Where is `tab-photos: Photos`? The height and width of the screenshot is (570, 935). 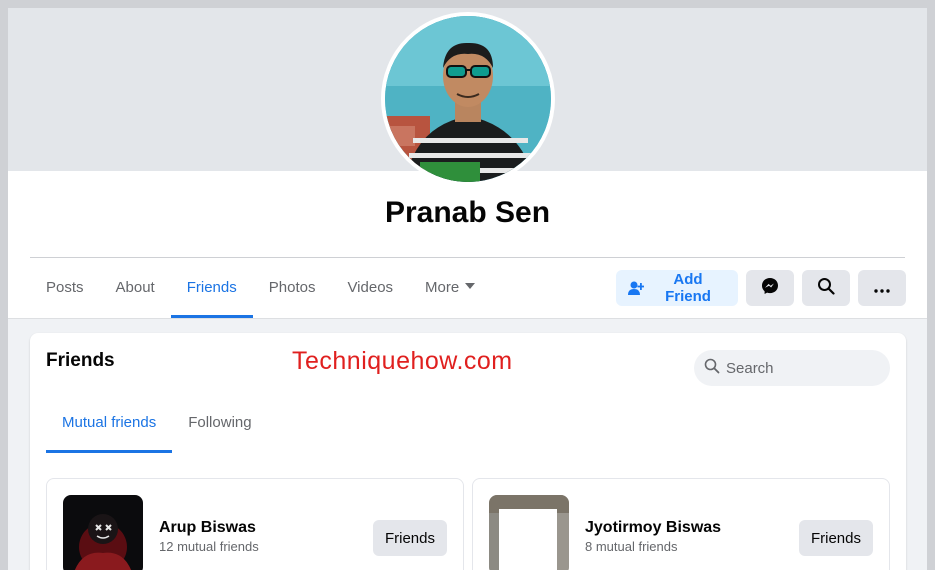
tab-photos: Photos is located at coordinates (292, 293).